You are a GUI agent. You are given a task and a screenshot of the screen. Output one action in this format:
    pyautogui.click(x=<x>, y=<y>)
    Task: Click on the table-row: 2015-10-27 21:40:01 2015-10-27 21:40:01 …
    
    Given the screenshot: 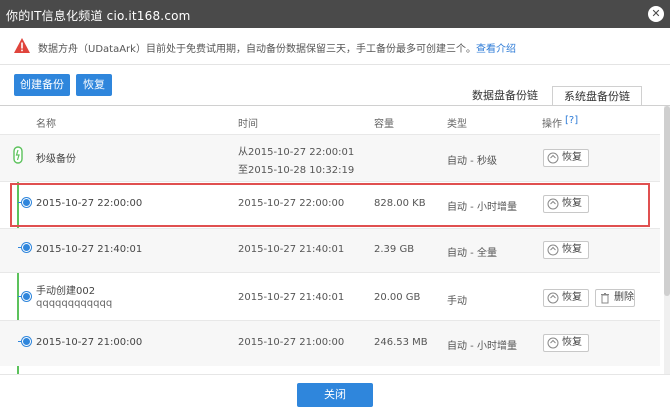 What is the action you would take?
    pyautogui.click(x=330, y=250)
    